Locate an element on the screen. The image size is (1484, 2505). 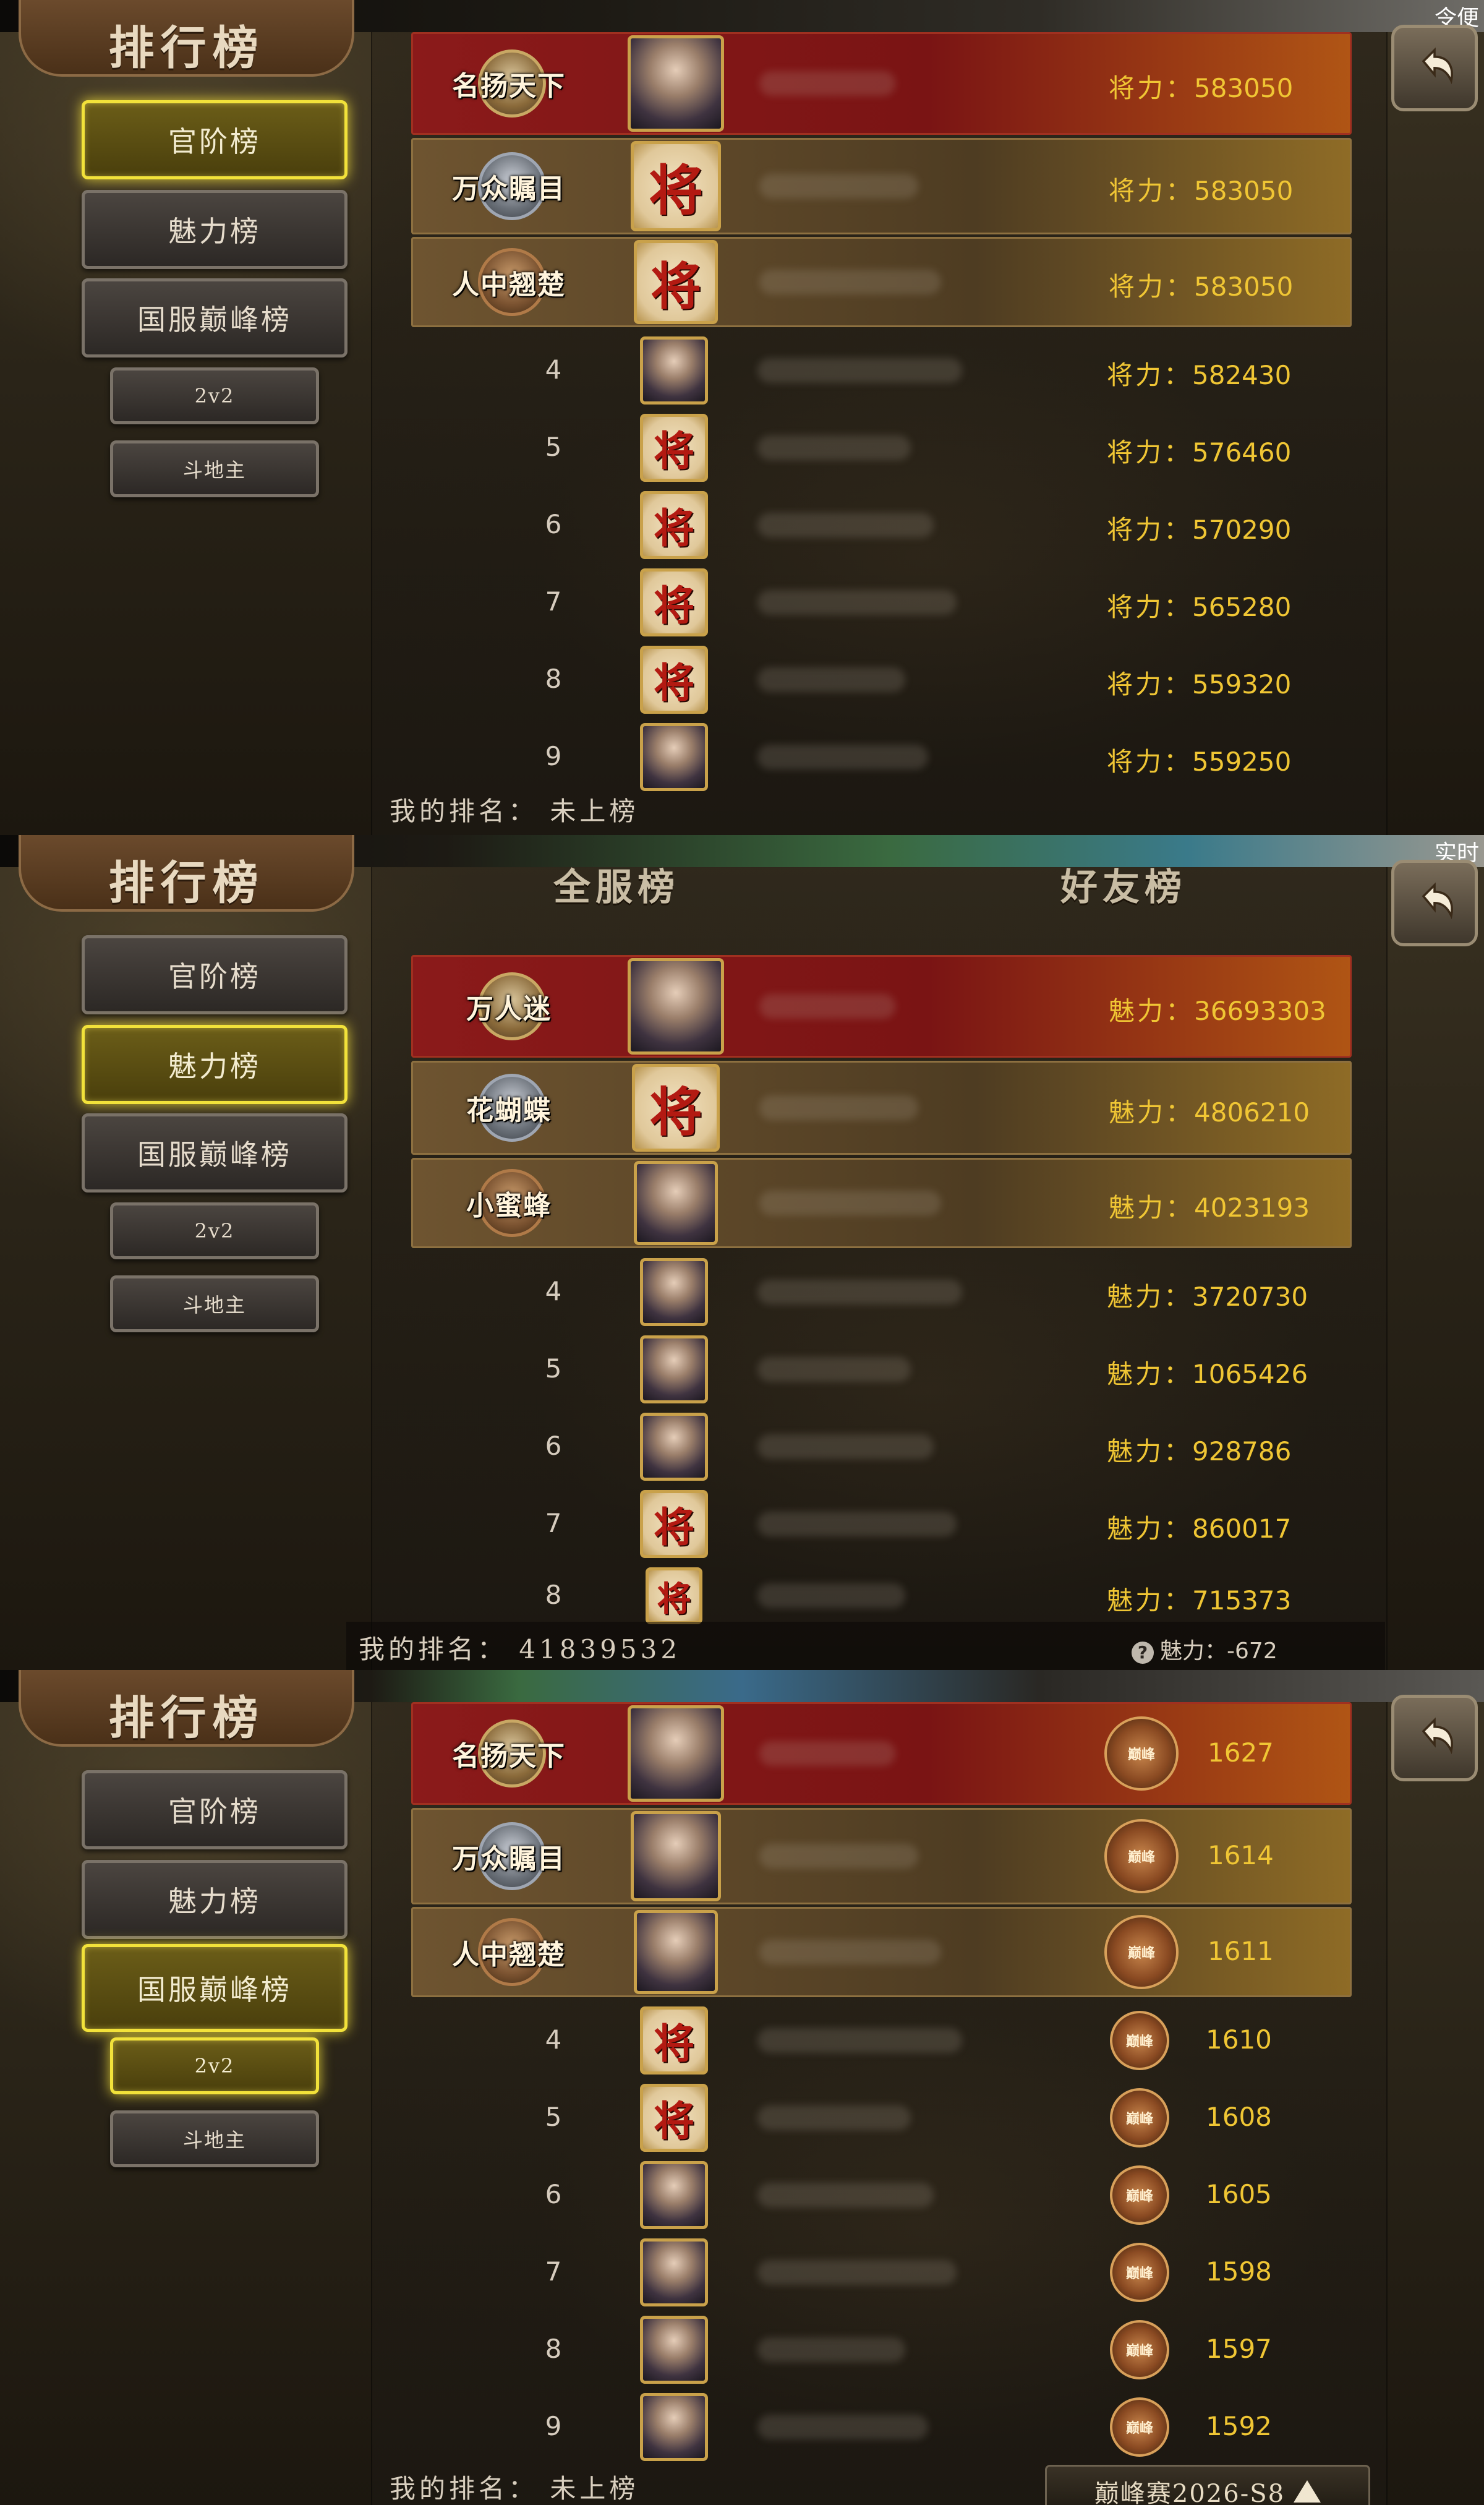
ranking-row: 8 将 将力：559320 is located at coordinates (879, 679).